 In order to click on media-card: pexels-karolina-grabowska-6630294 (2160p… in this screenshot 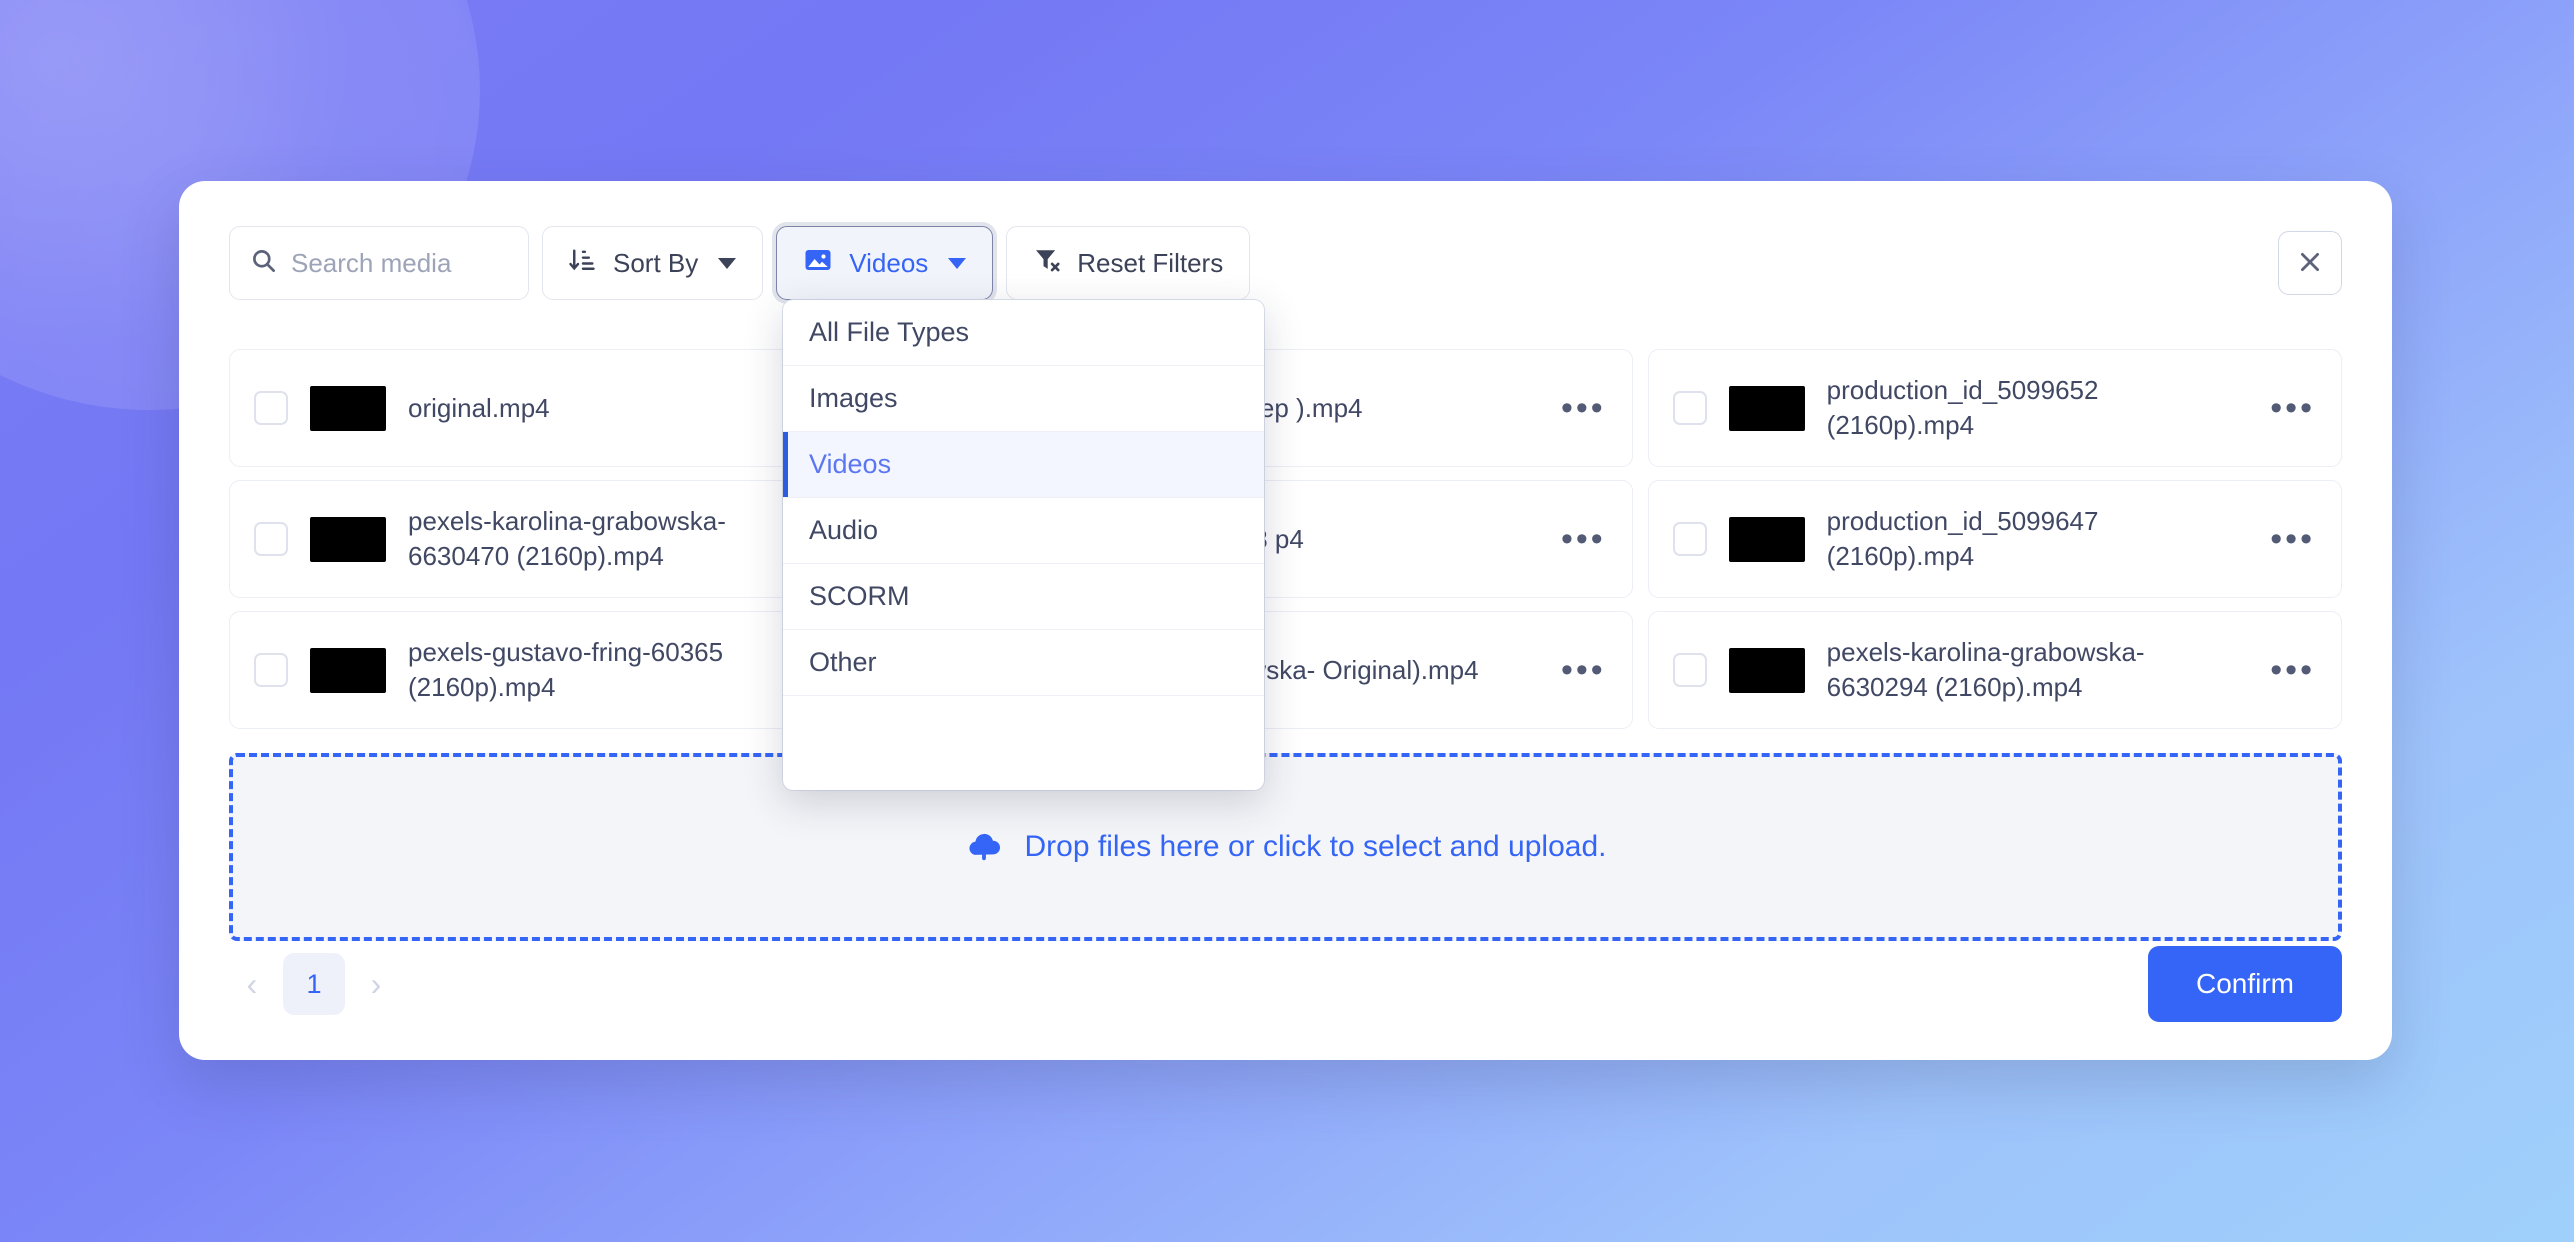, I will do `click(1994, 670)`.